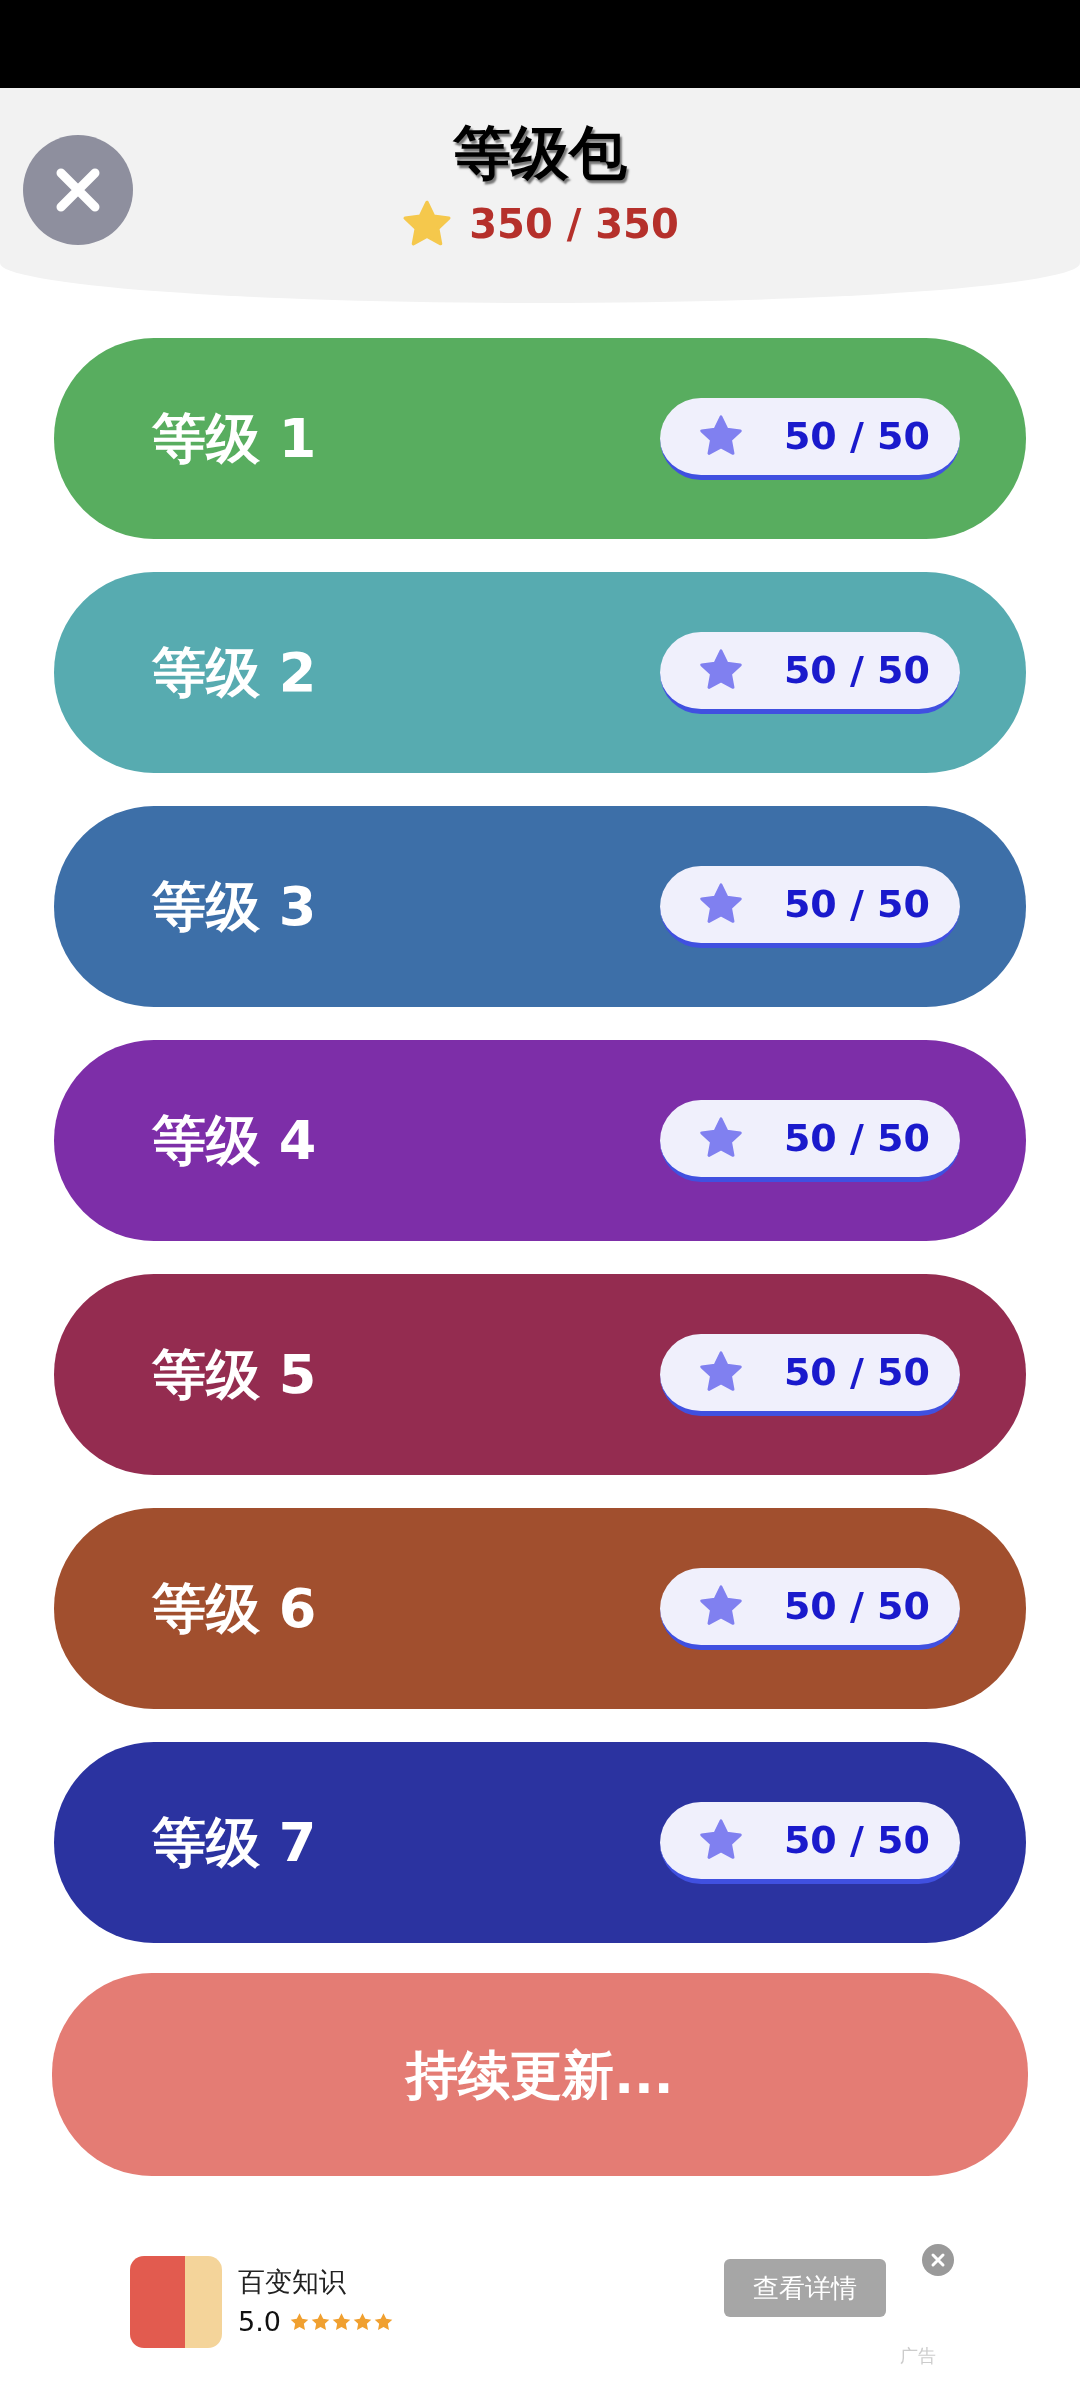 The width and height of the screenshot is (1080, 2400). Describe the element at coordinates (540, 672) in the screenshot. I see `level-button: 等级 2 50 / 50` at that location.